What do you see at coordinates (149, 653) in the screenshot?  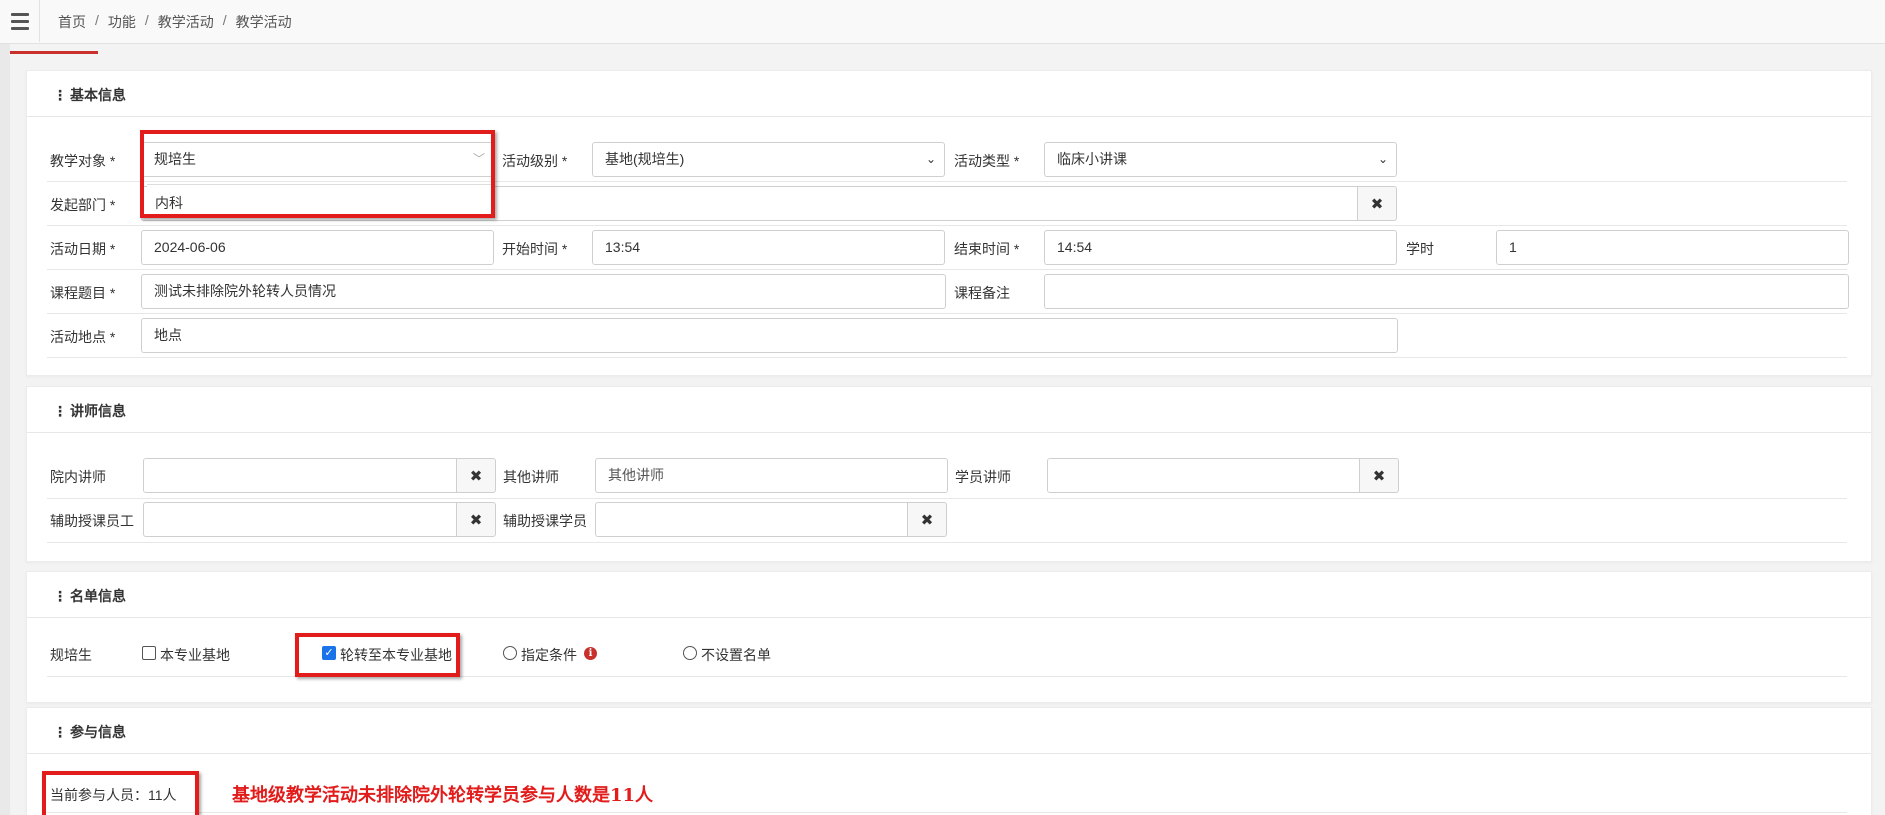 I see `own-base-checkbox` at bounding box center [149, 653].